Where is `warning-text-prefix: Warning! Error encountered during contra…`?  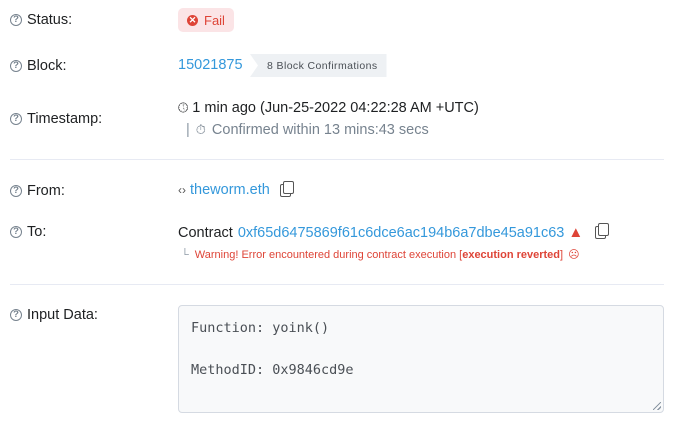
warning-text-prefix: Warning! Error encountered during contra… is located at coordinates (328, 255).